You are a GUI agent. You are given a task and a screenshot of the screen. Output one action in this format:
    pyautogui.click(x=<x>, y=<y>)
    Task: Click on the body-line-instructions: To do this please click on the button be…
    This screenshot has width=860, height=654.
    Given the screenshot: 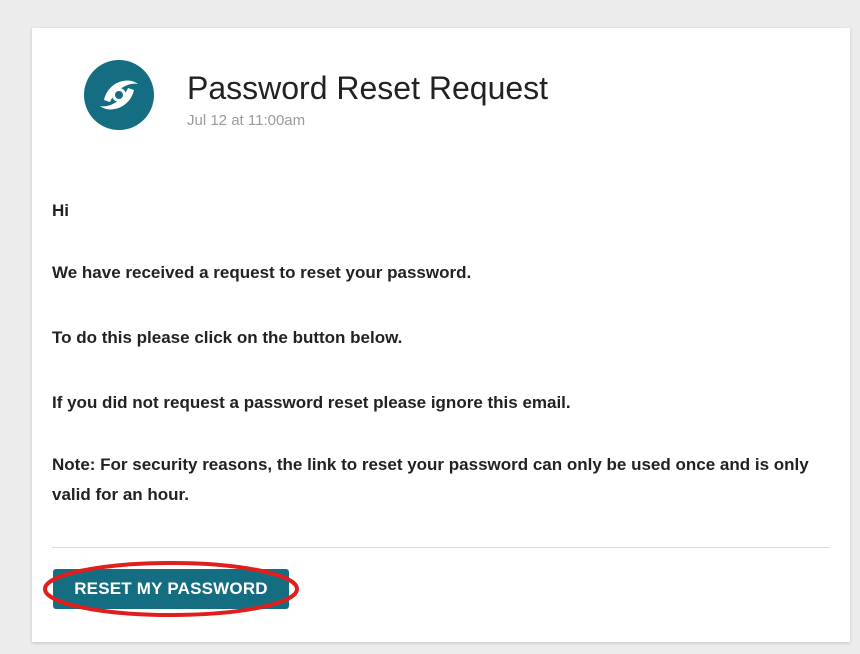 What is the action you would take?
    pyautogui.click(x=227, y=337)
    